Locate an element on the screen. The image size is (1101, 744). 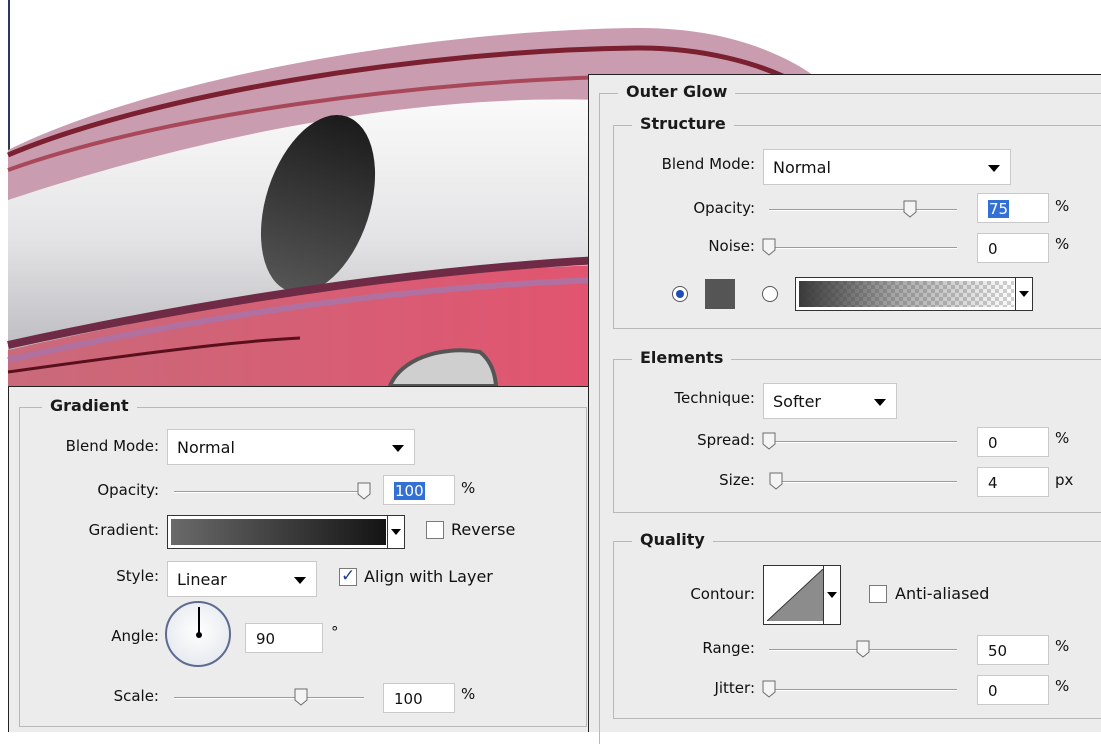
angle-unit: ° is located at coordinates (335, 632).